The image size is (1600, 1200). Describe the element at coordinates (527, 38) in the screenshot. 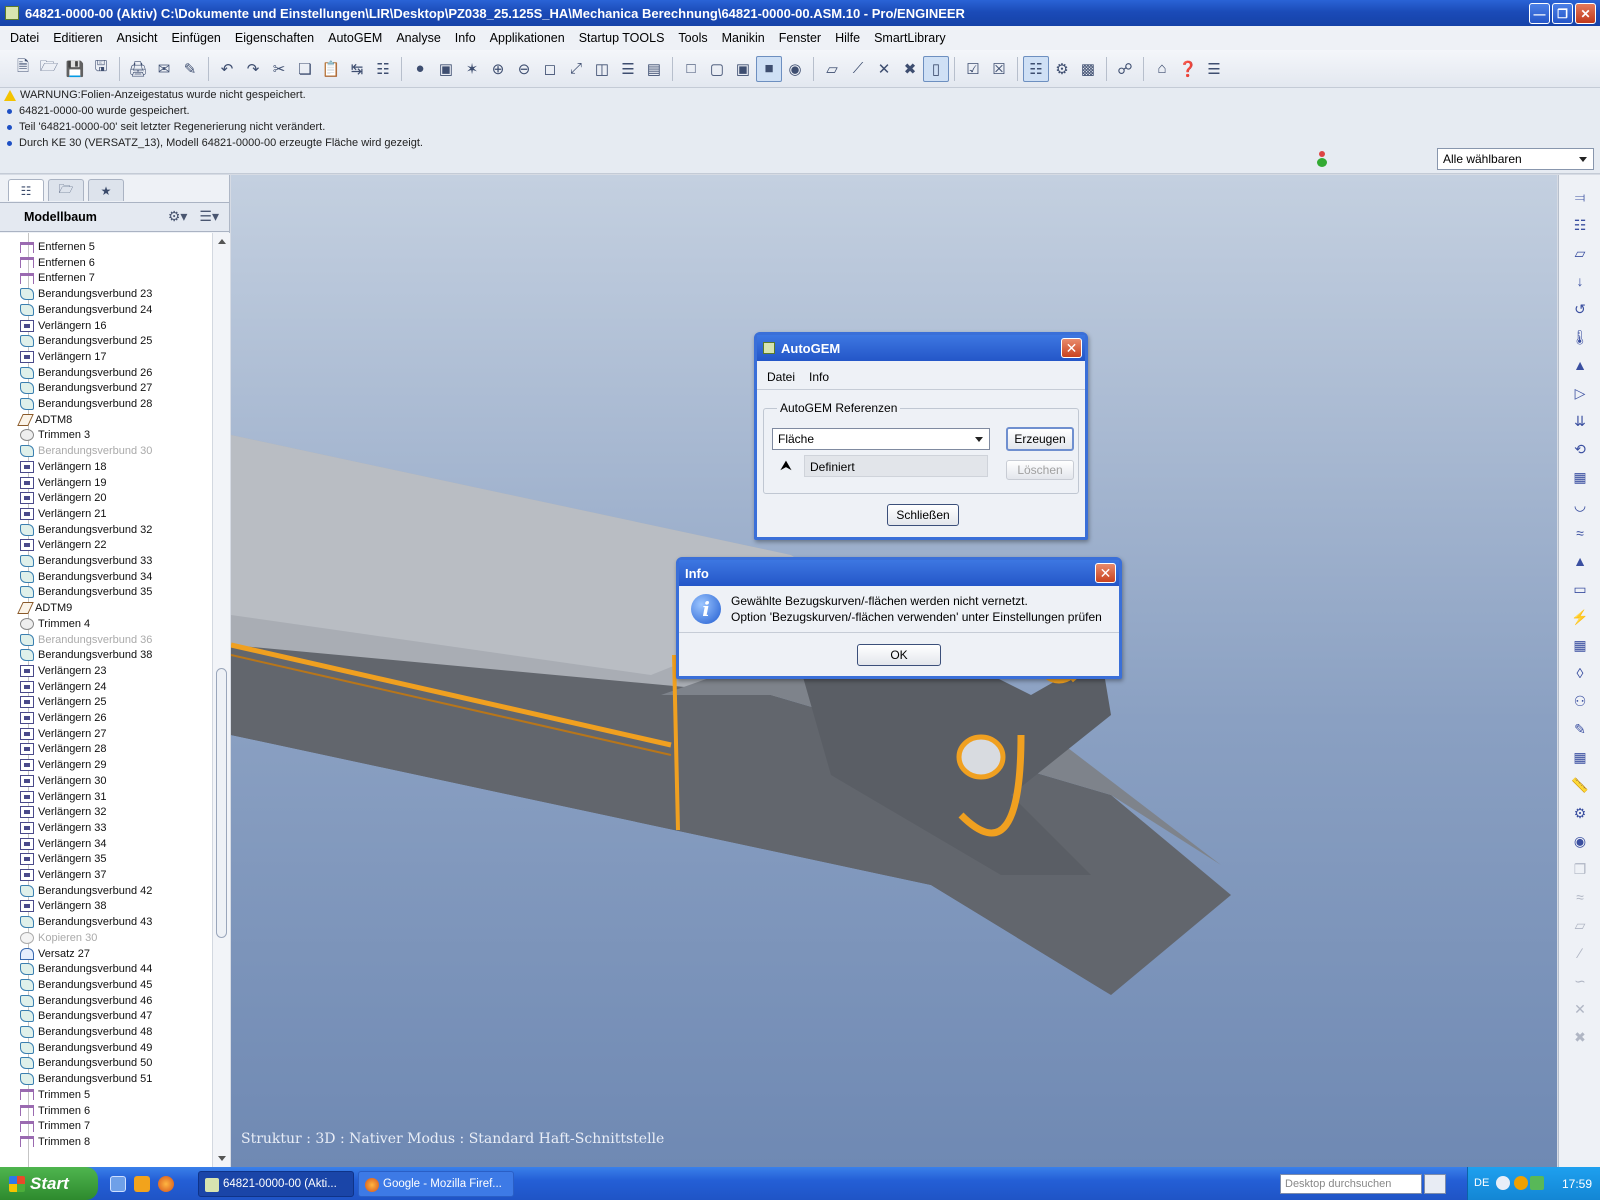

I see `menu-applikationen: Applikationen` at that location.